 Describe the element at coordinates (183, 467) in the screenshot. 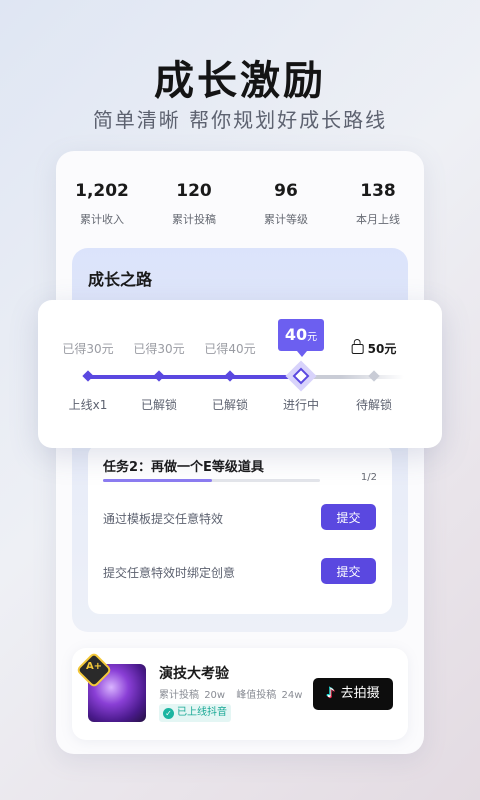

I see `task-title: 任务2：再做一个E等级道具` at that location.